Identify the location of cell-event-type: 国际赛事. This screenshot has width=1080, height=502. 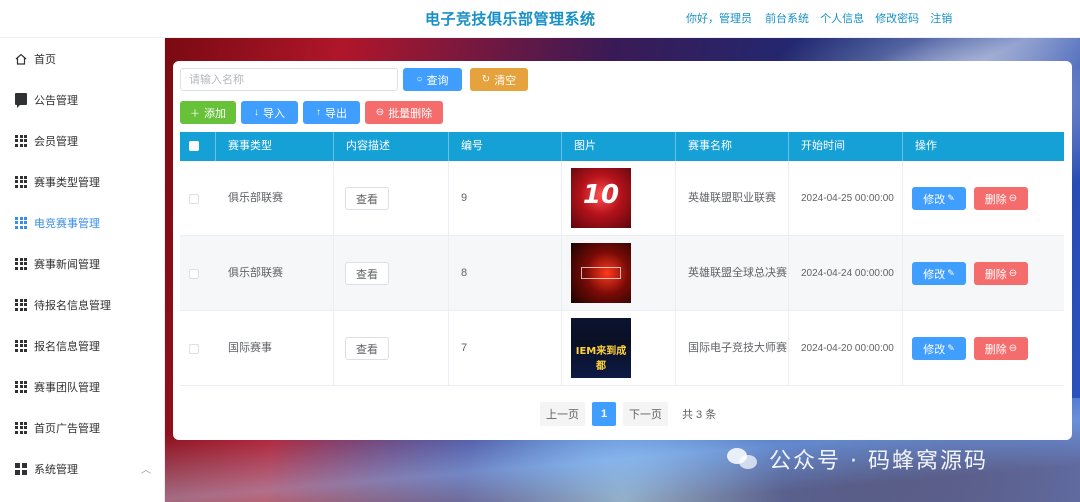
(275, 348).